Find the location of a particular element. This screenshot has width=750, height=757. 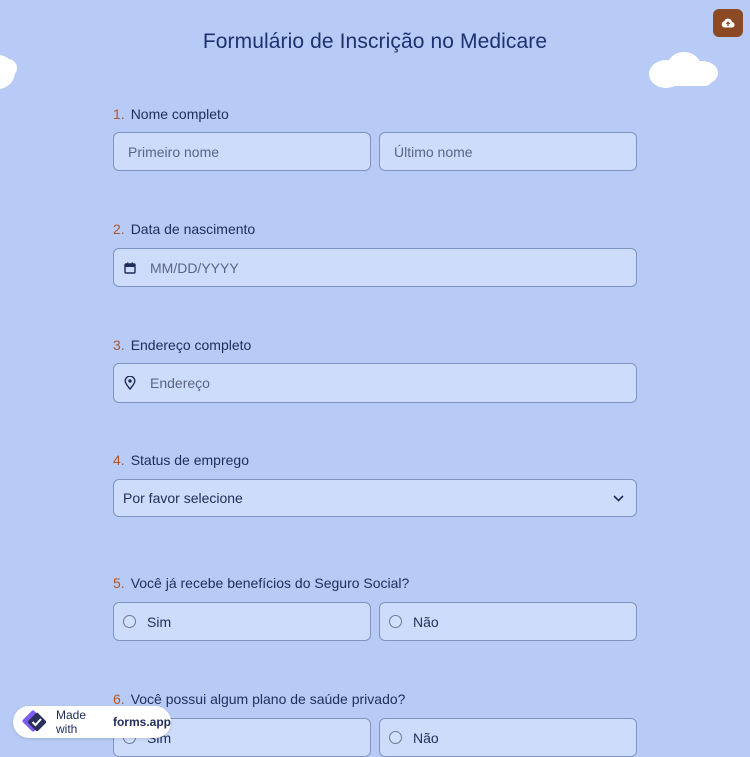

private-plan-option-nao: Não is located at coordinates (508, 737).